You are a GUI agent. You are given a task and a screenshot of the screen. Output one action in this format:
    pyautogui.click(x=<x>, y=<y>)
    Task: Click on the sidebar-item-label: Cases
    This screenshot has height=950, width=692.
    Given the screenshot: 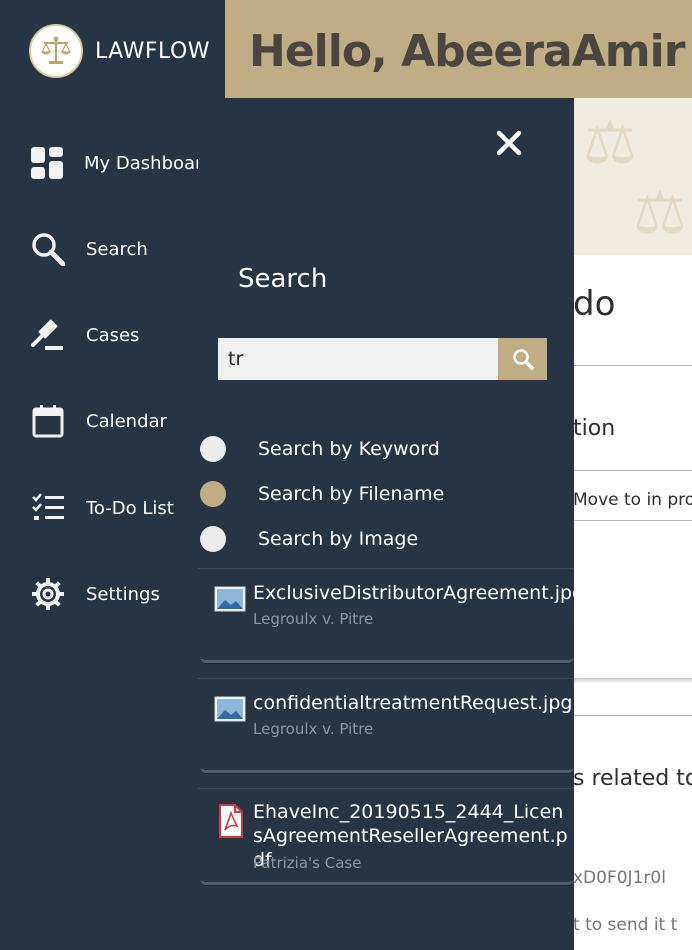 What is the action you would take?
    pyautogui.click(x=113, y=335)
    